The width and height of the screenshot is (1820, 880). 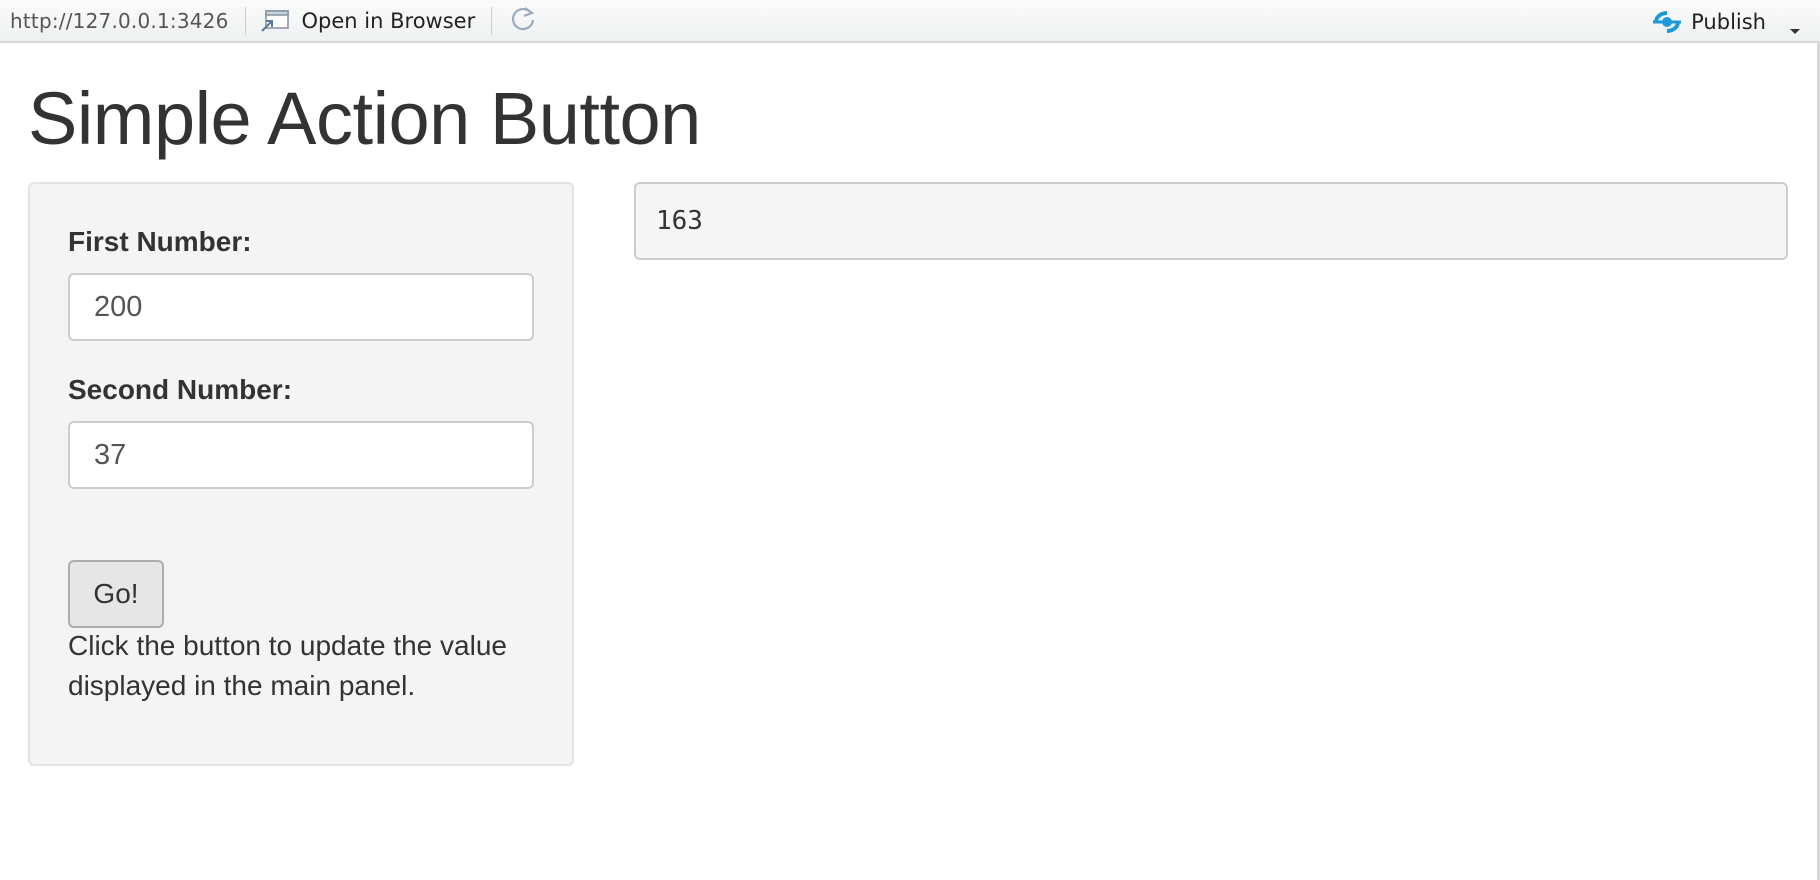 I want to click on first-number-input, so click(x=301, y=307).